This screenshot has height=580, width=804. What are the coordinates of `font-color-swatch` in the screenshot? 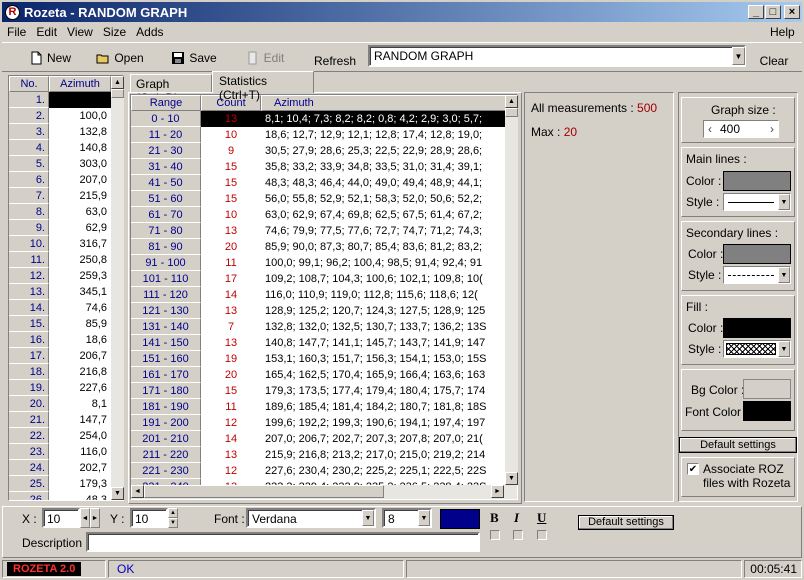 It's located at (767, 411).